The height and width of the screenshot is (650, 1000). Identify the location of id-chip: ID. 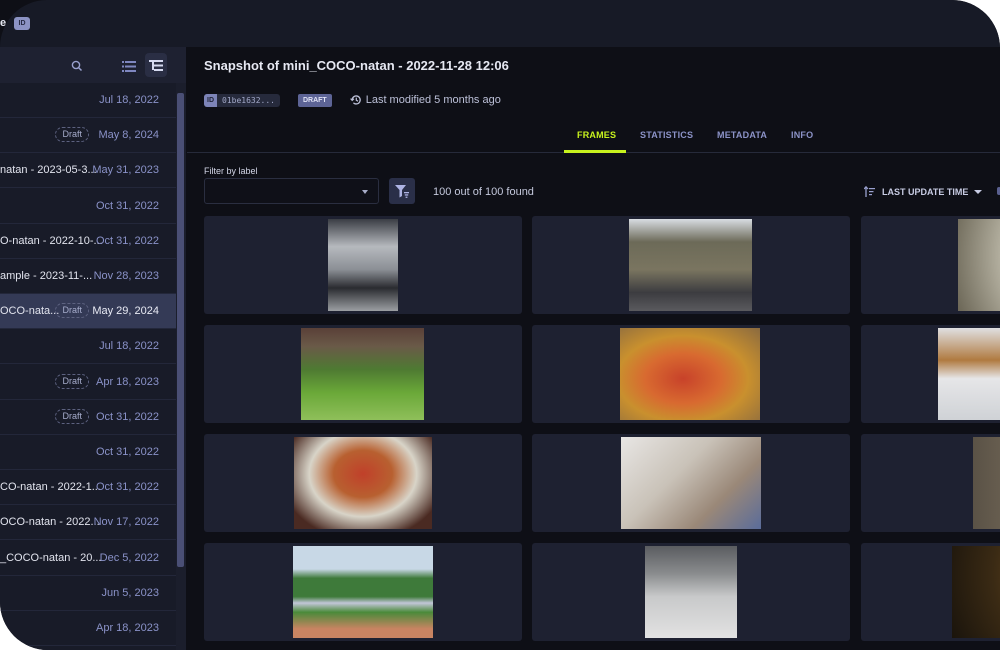
(22, 23).